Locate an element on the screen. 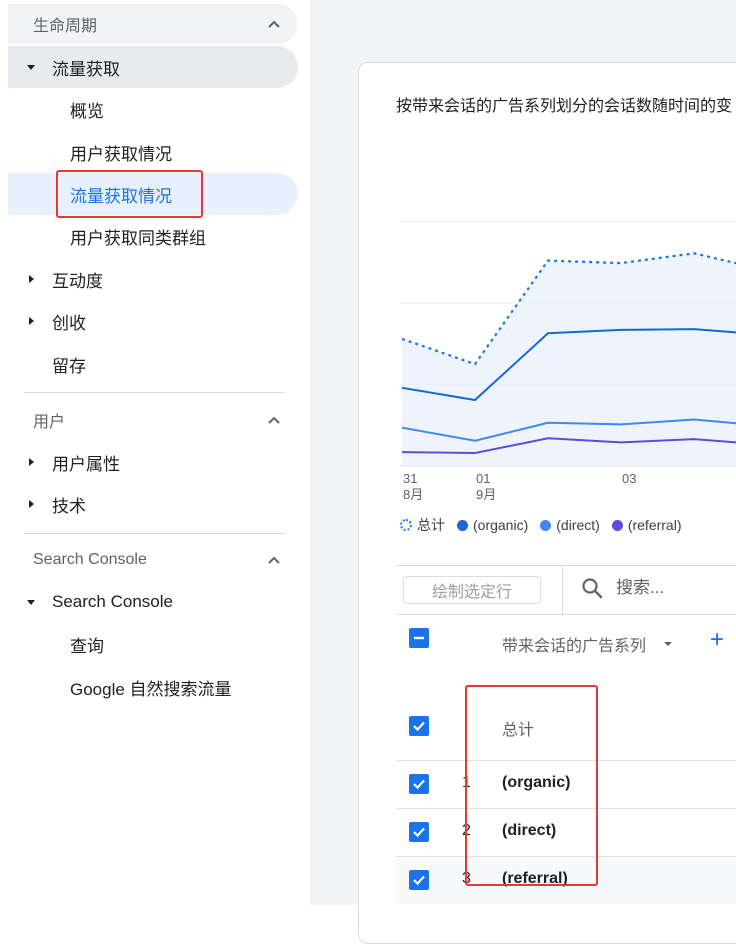 This screenshot has width=736, height=944. legend-item-total: 总计 is located at coordinates (422, 525).